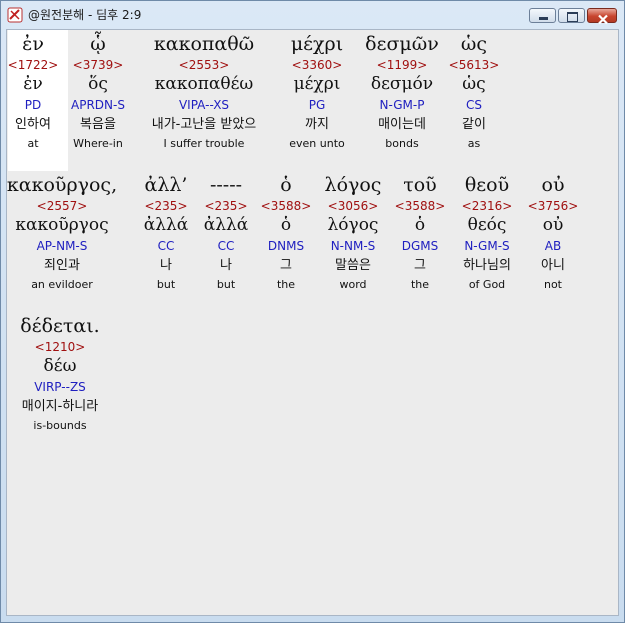 Image resolution: width=625 pixels, height=623 pixels. Describe the element at coordinates (85, 15) in the screenshot. I see `window-title: @원전분해 - 딤후 2:9` at that location.